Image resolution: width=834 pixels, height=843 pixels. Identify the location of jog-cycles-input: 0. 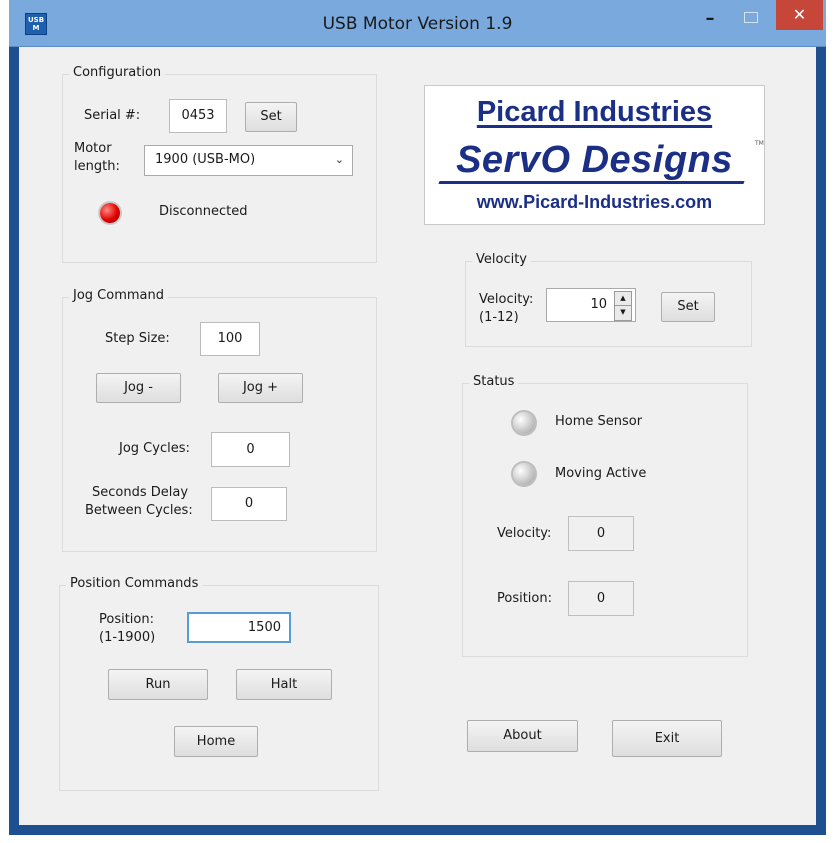
(250, 449).